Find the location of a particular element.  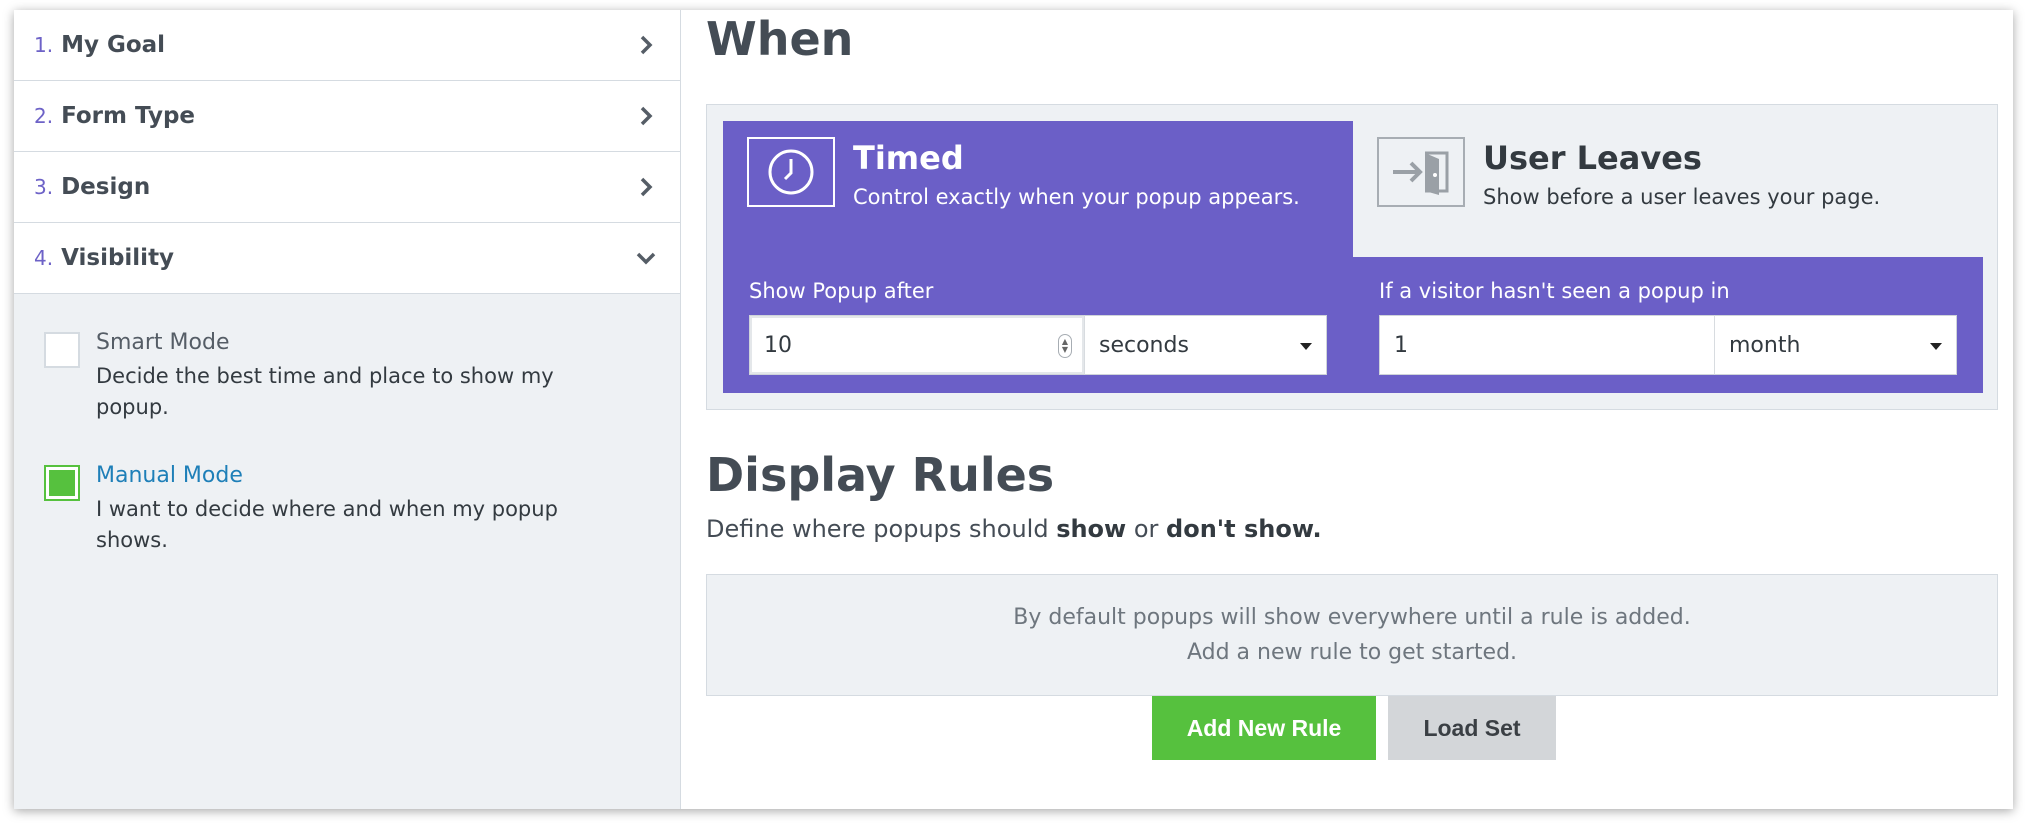

exit-door-icon is located at coordinates (1421, 172).